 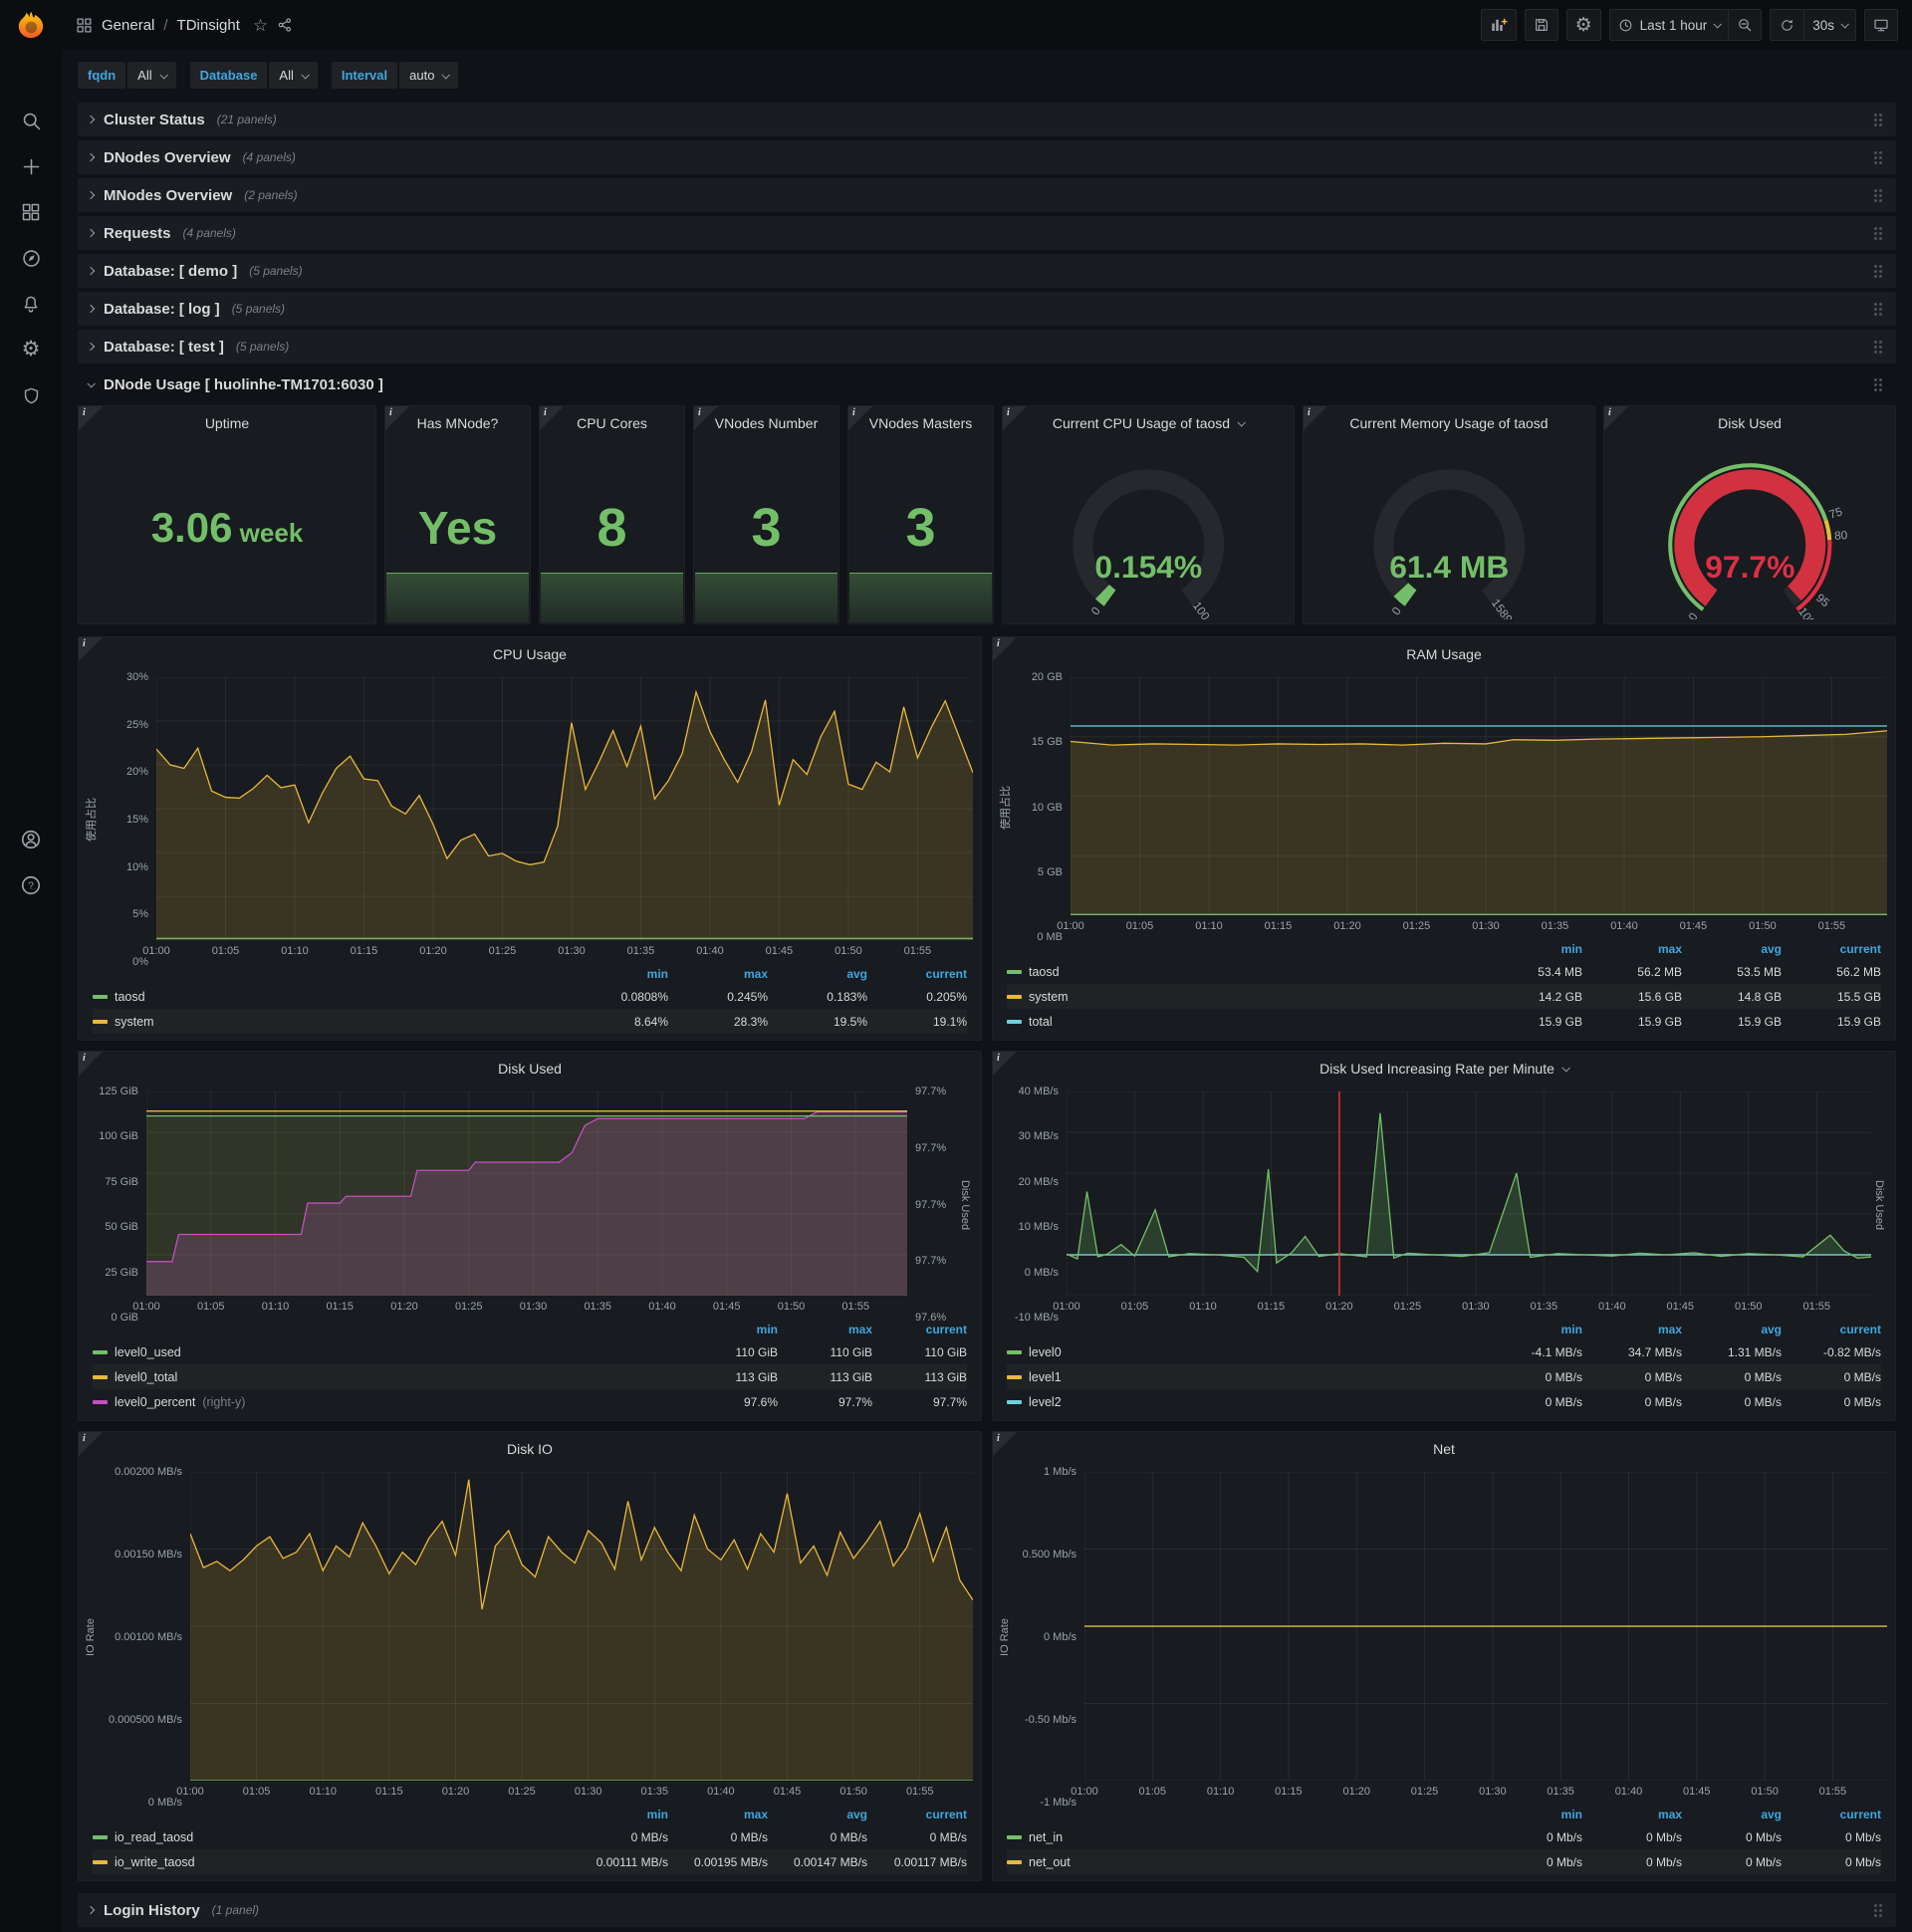 I want to click on cycle-view-mode-button, so click(x=1881, y=25).